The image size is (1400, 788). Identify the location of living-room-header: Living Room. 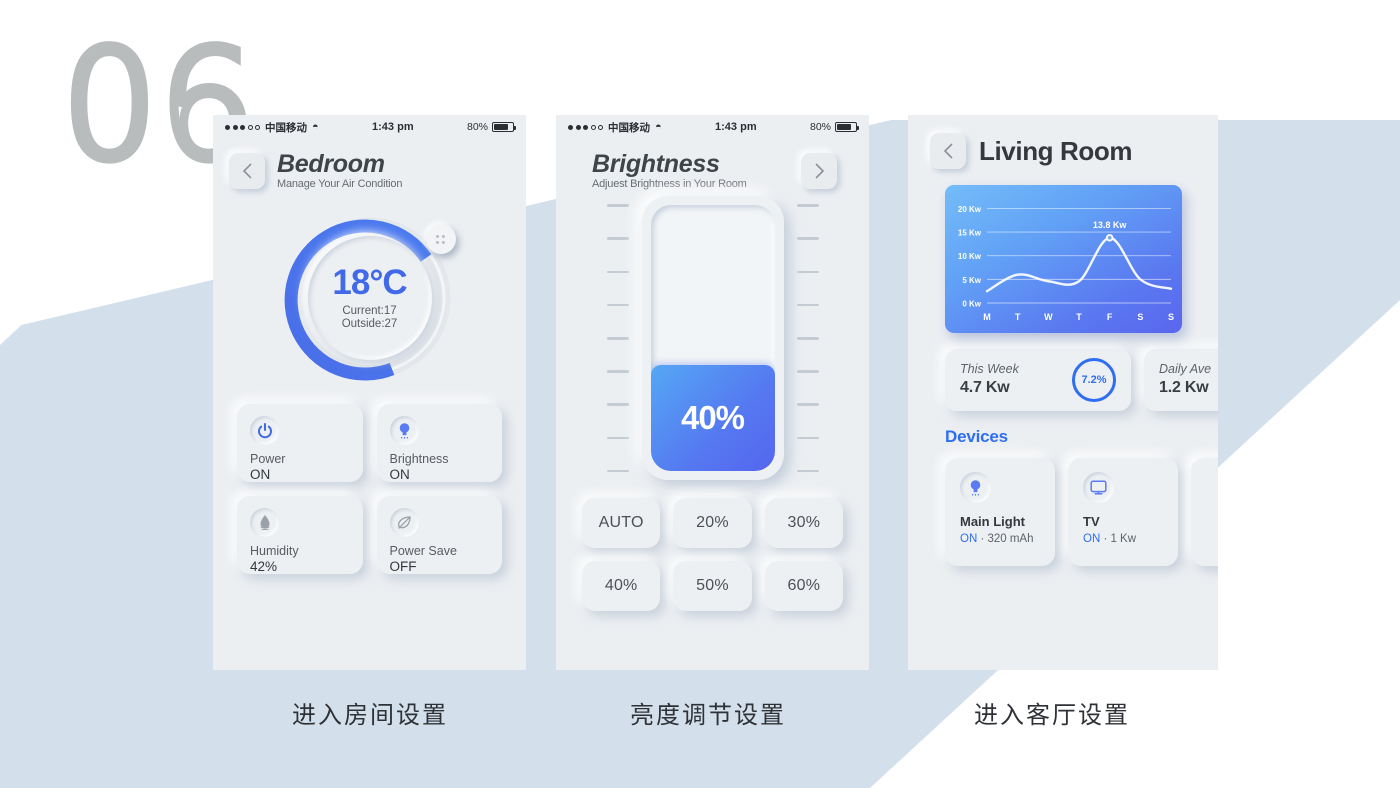
(1063, 142).